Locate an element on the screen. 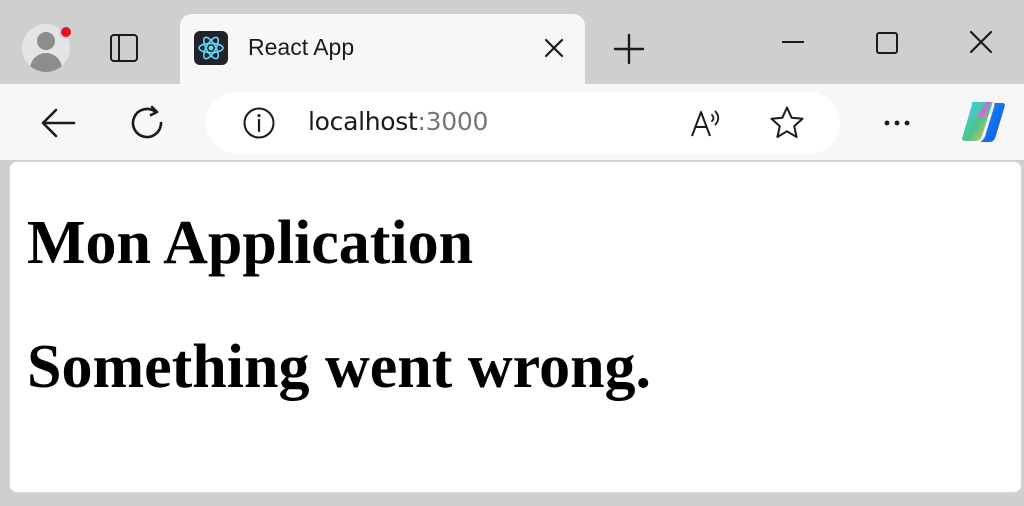  star-icon is located at coordinates (787, 123).